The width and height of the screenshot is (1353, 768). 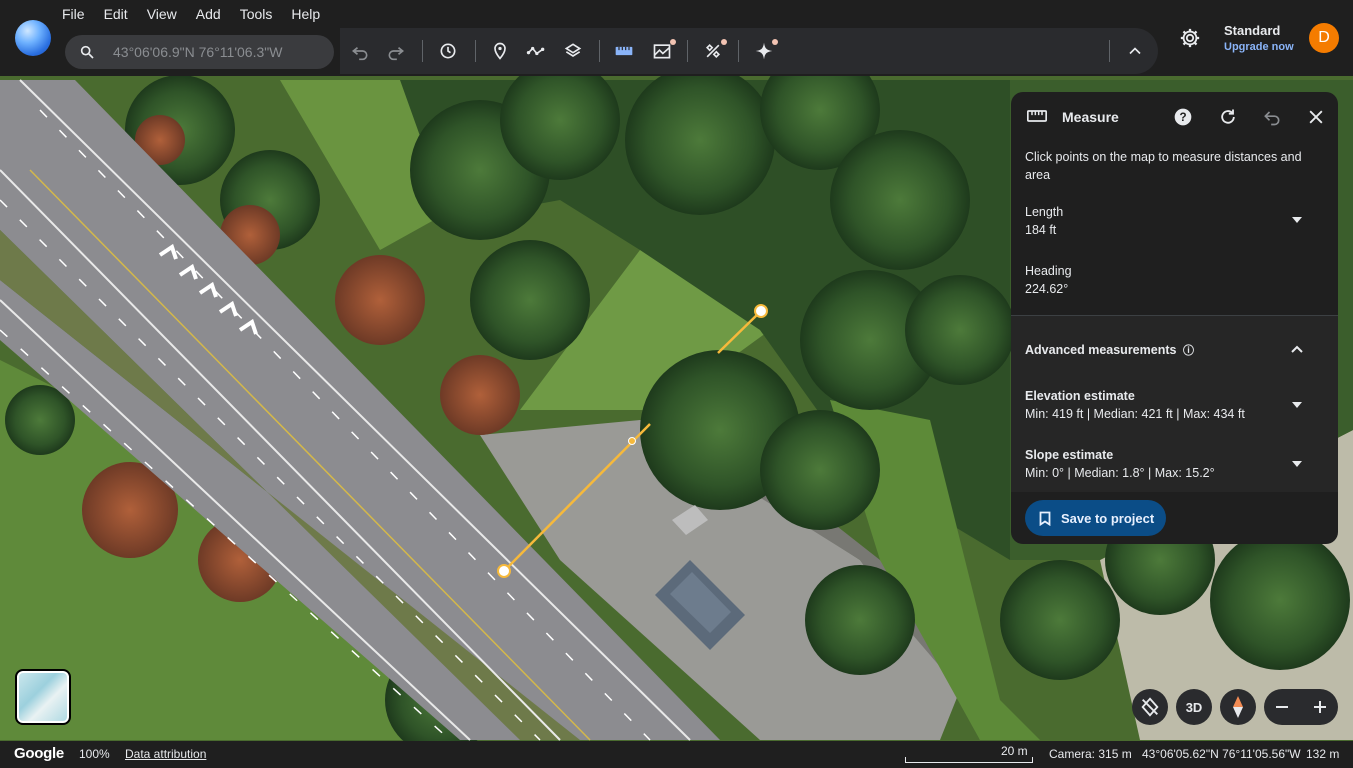 I want to click on menu-add: Add, so click(x=213, y=14).